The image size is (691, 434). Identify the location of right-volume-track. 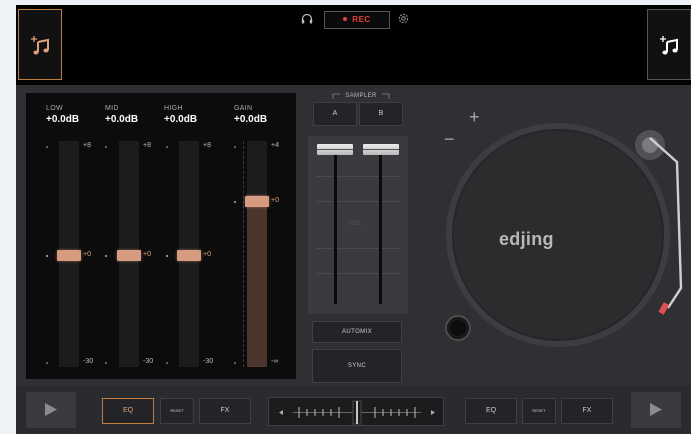
(380, 229).